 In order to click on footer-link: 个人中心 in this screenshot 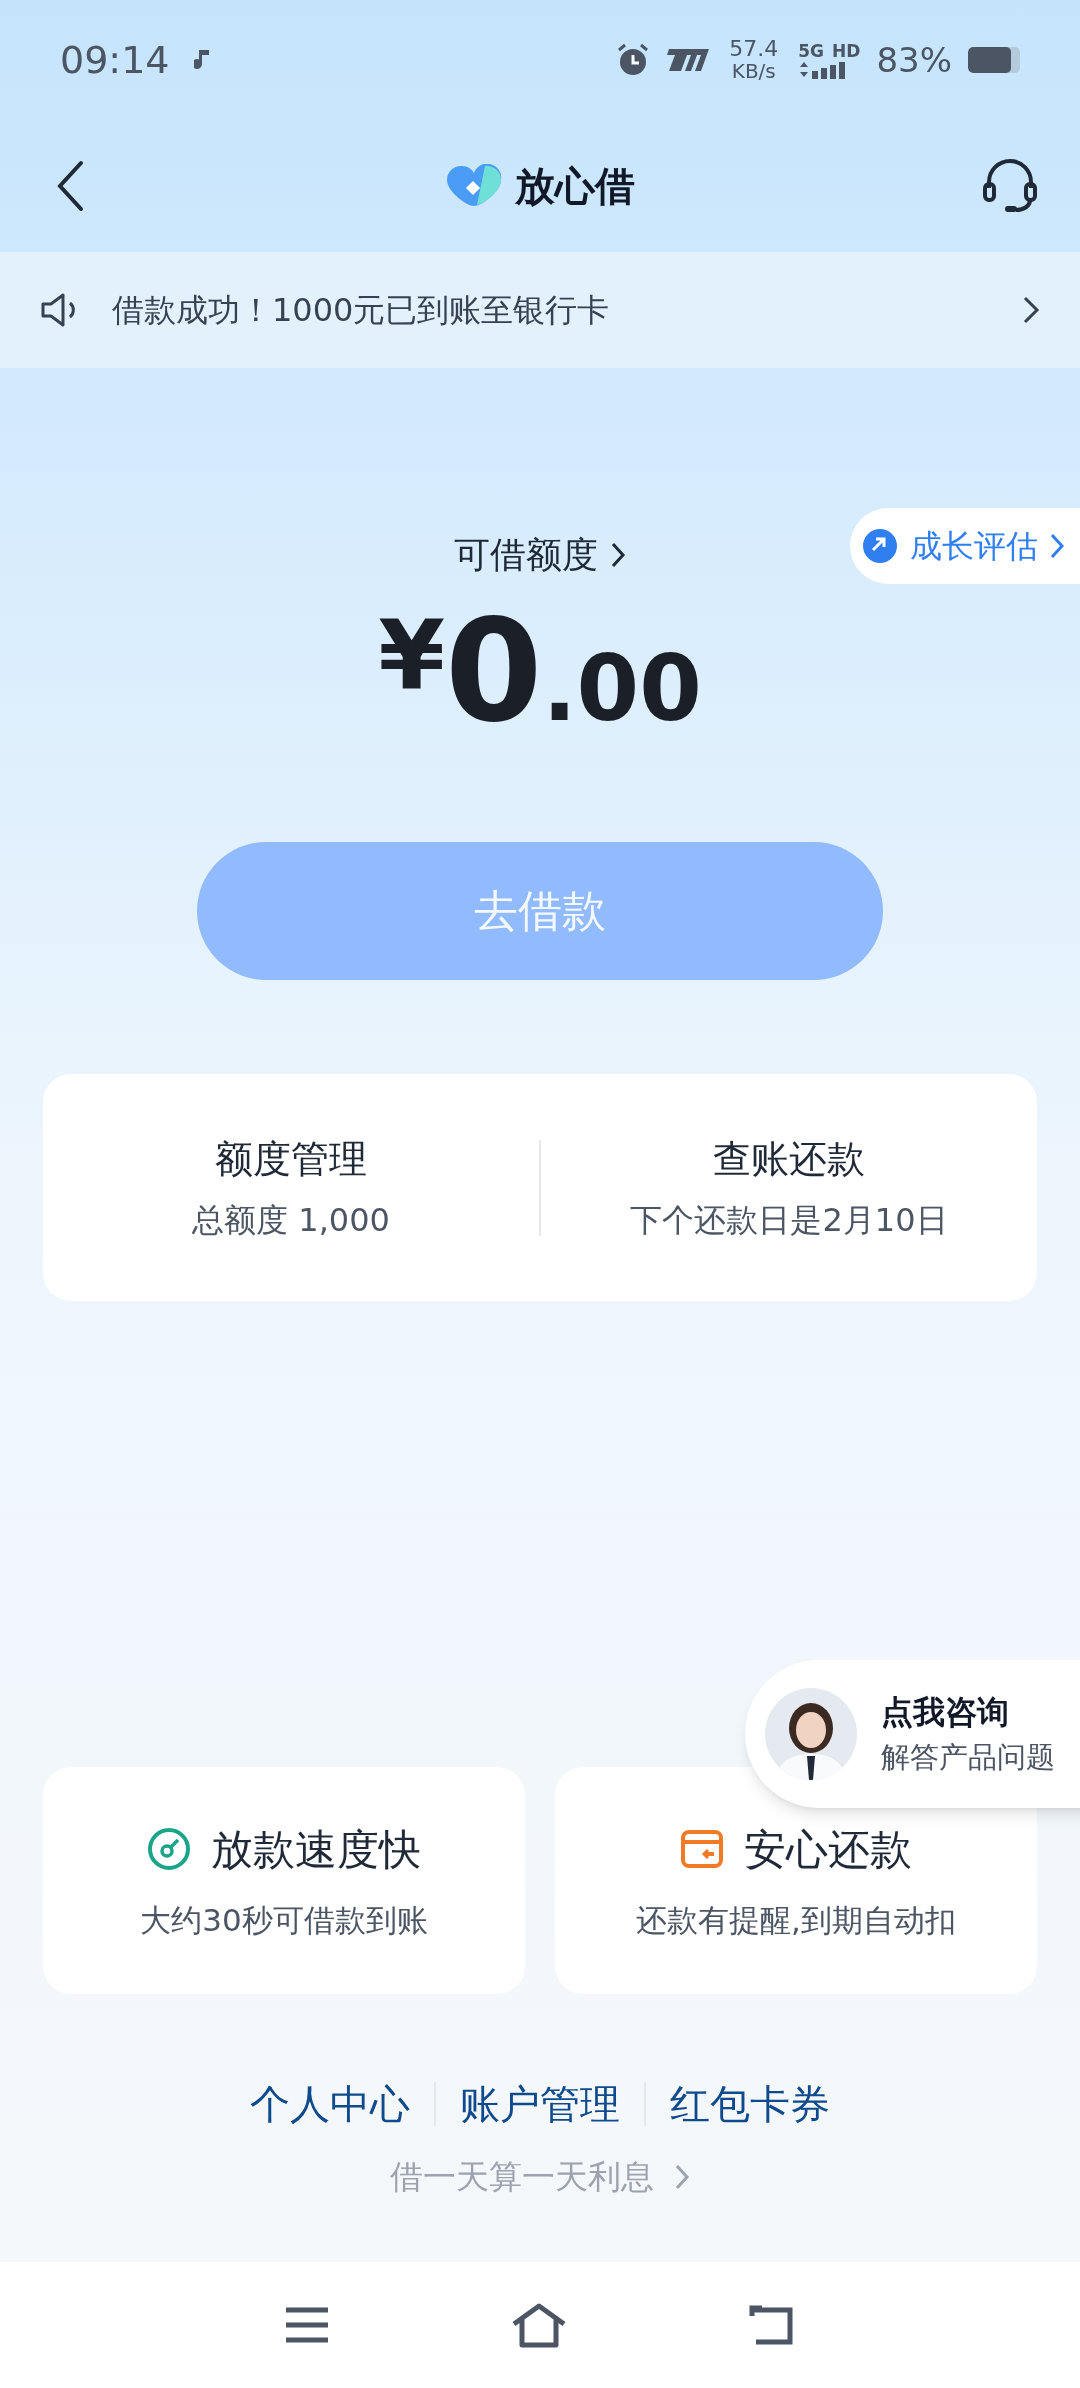, I will do `click(330, 2104)`.